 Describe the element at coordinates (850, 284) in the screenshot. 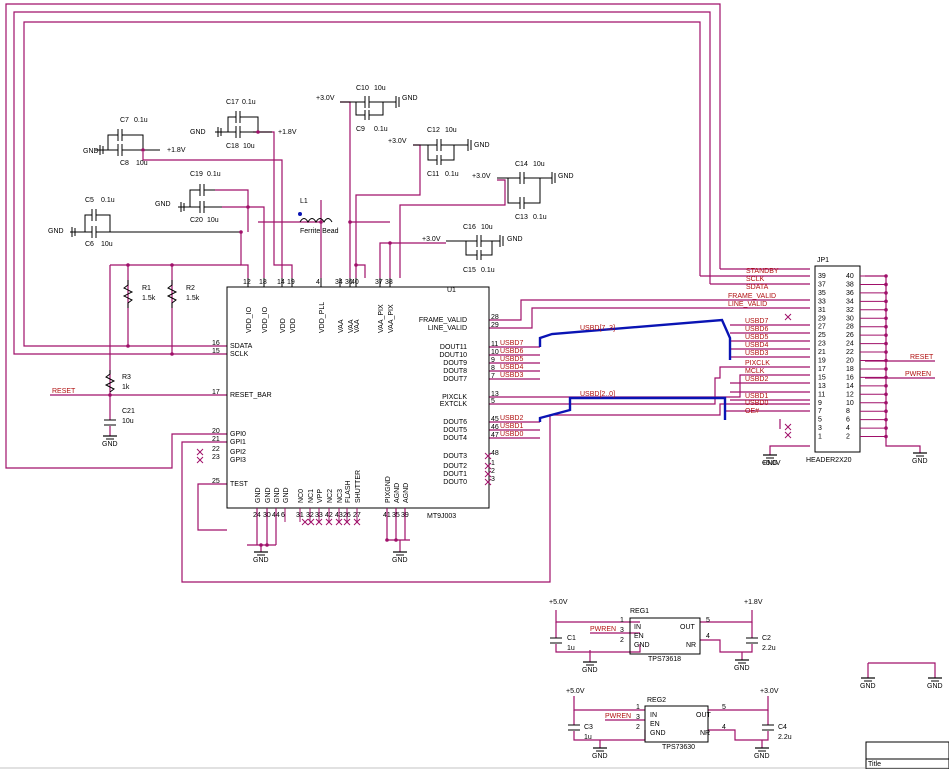

I see `header-right-pin-num: 38` at that location.